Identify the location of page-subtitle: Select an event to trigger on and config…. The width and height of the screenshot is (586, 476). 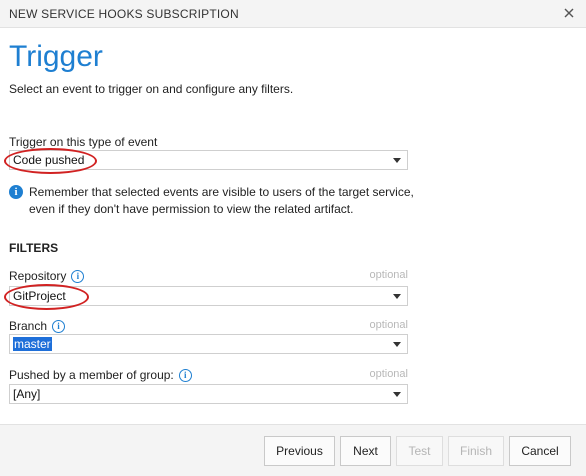
(151, 89).